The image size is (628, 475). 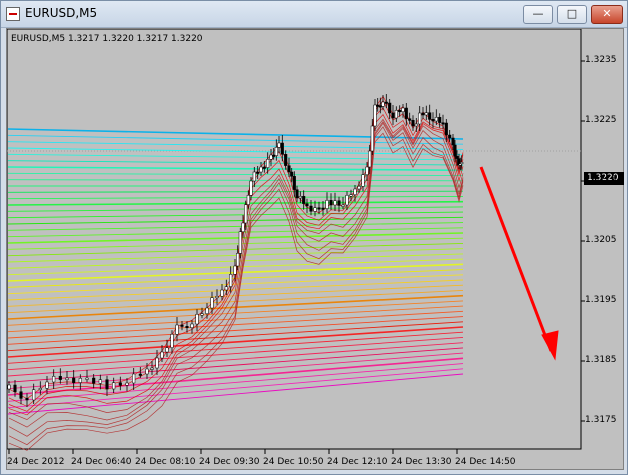 What do you see at coordinates (607, 14) in the screenshot?
I see `close-button: ✕` at bounding box center [607, 14].